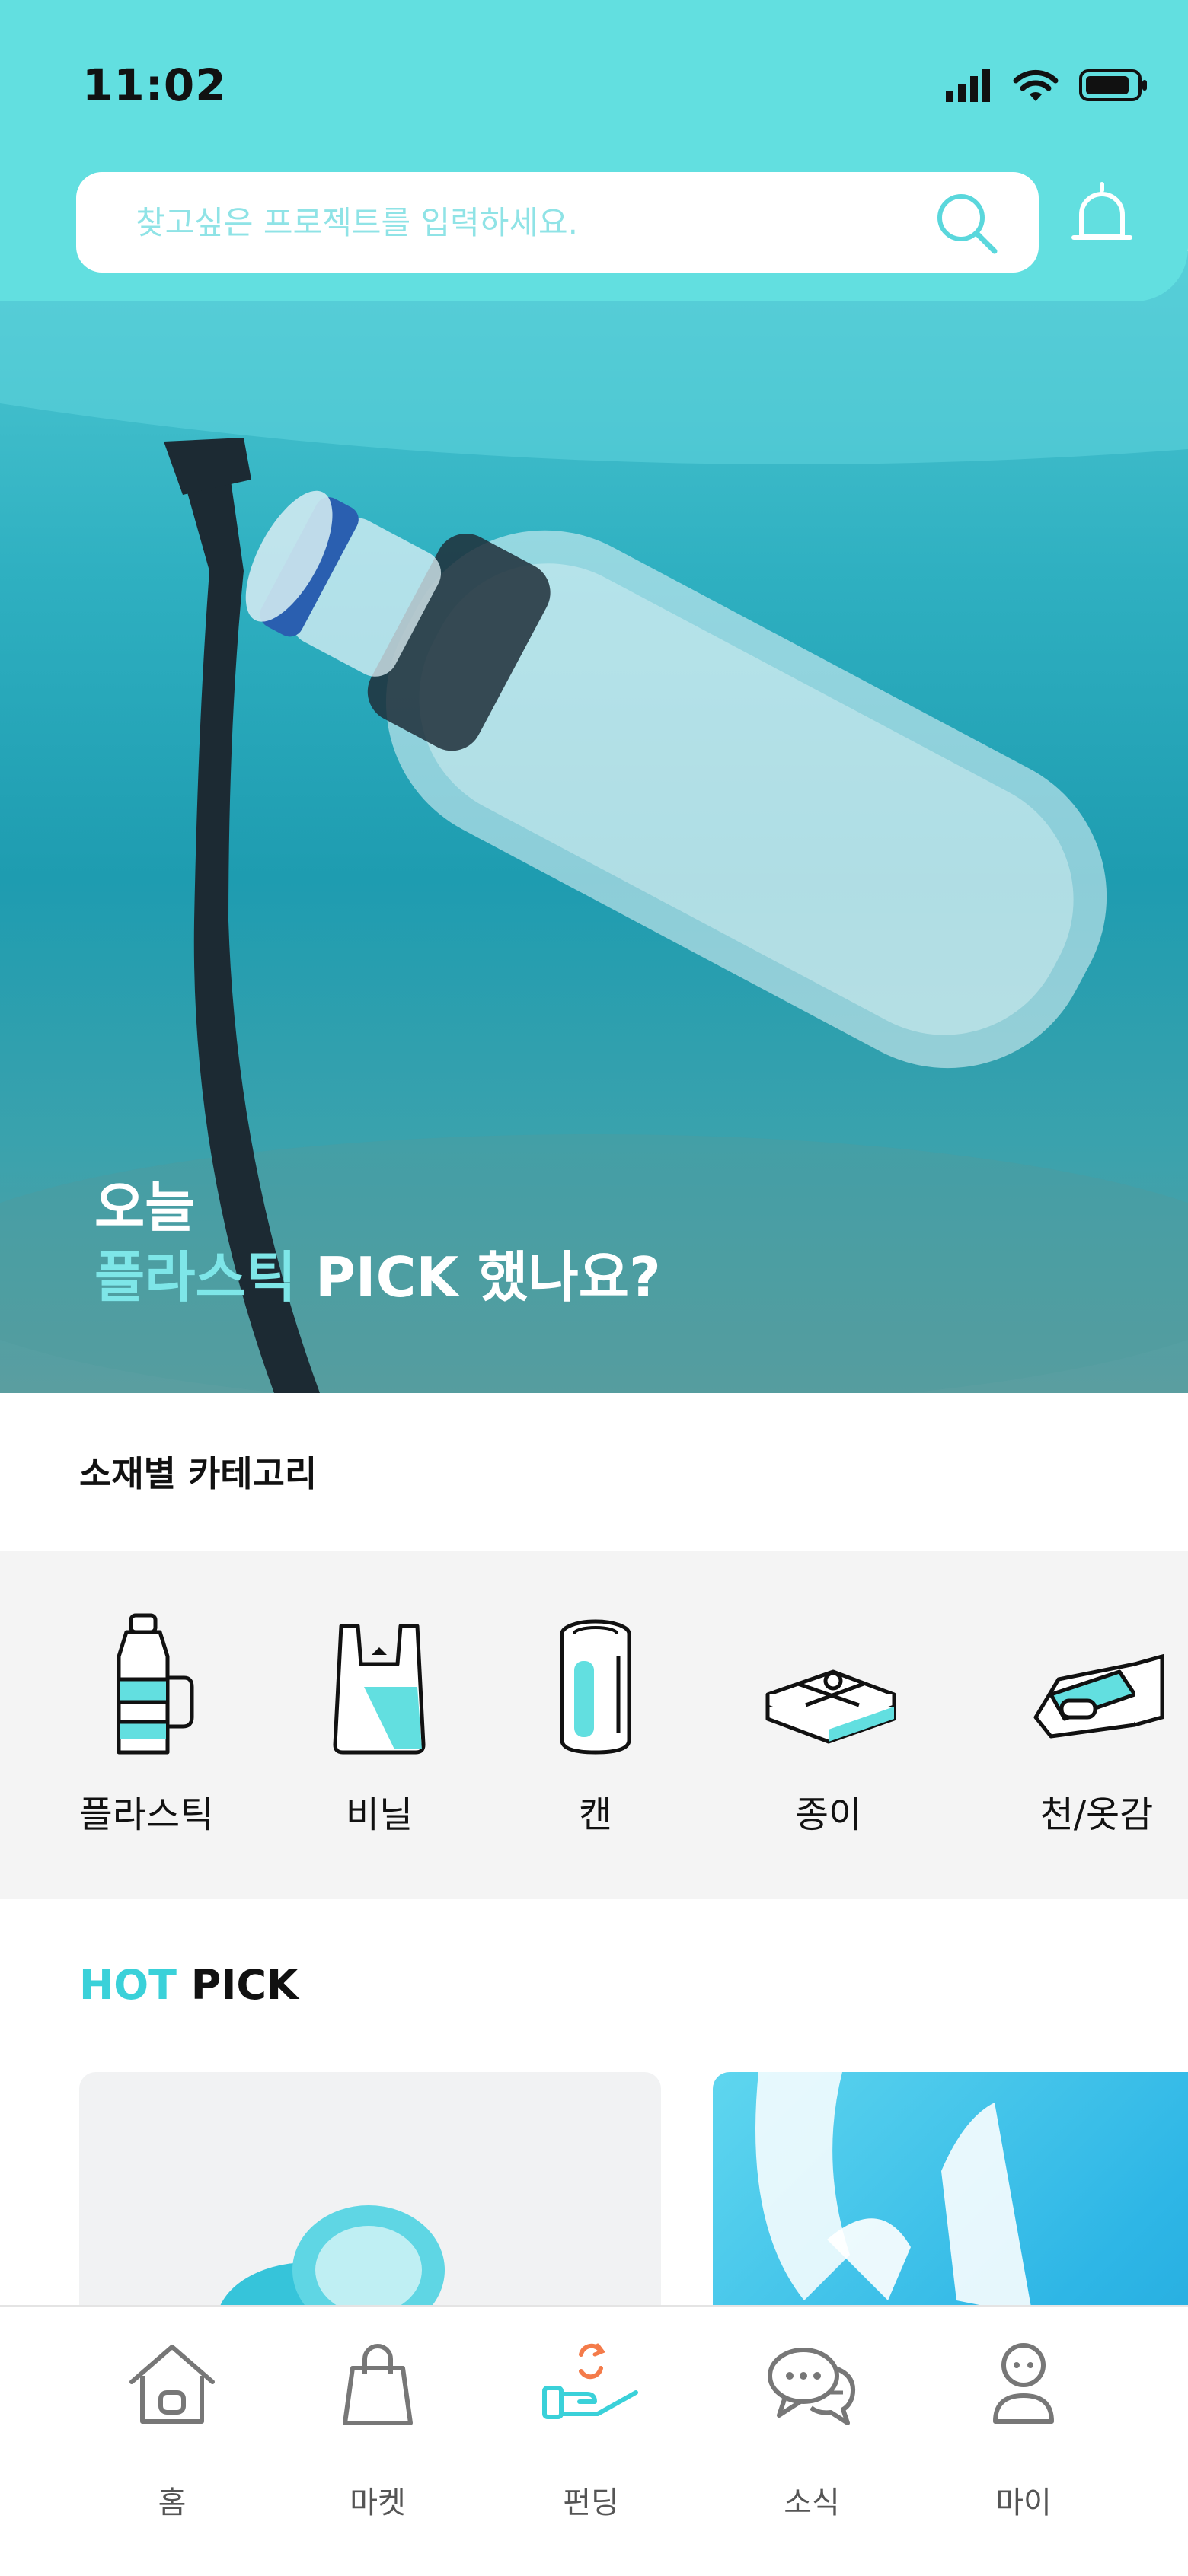 This screenshot has height=2576, width=1188. Describe the element at coordinates (1036, 85) in the screenshot. I see `wifi-icon` at that location.